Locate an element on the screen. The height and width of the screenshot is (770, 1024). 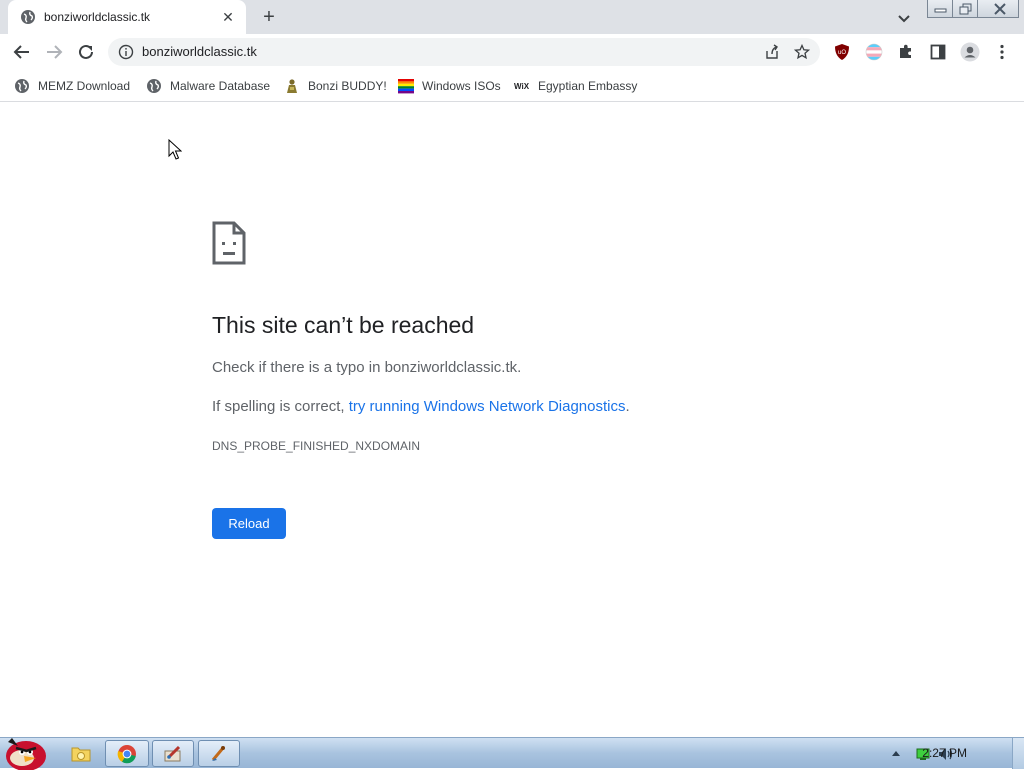
taskbar-app-brush is located at coordinates (219, 753).